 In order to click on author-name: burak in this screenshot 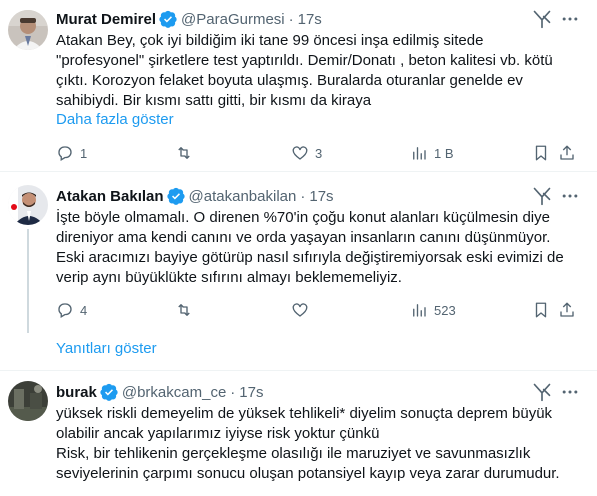, I will do `click(76, 392)`.